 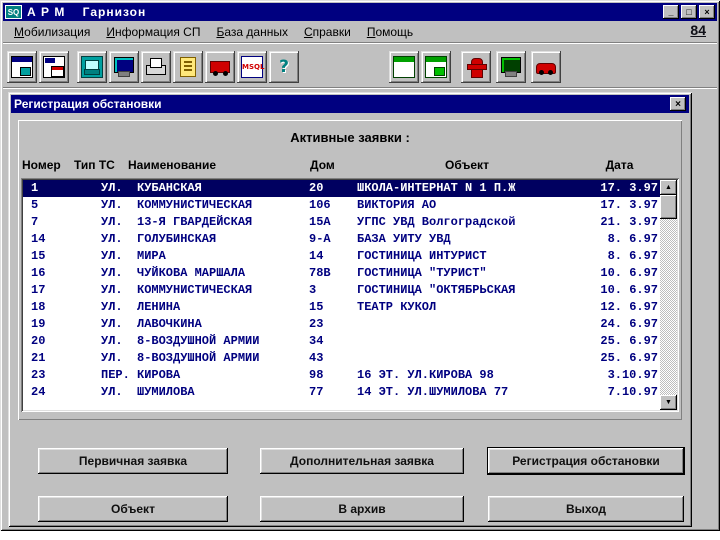 I want to click on cell-name: 8-ВОЗДУШНОЙ АРМИИ, so click(x=198, y=341).